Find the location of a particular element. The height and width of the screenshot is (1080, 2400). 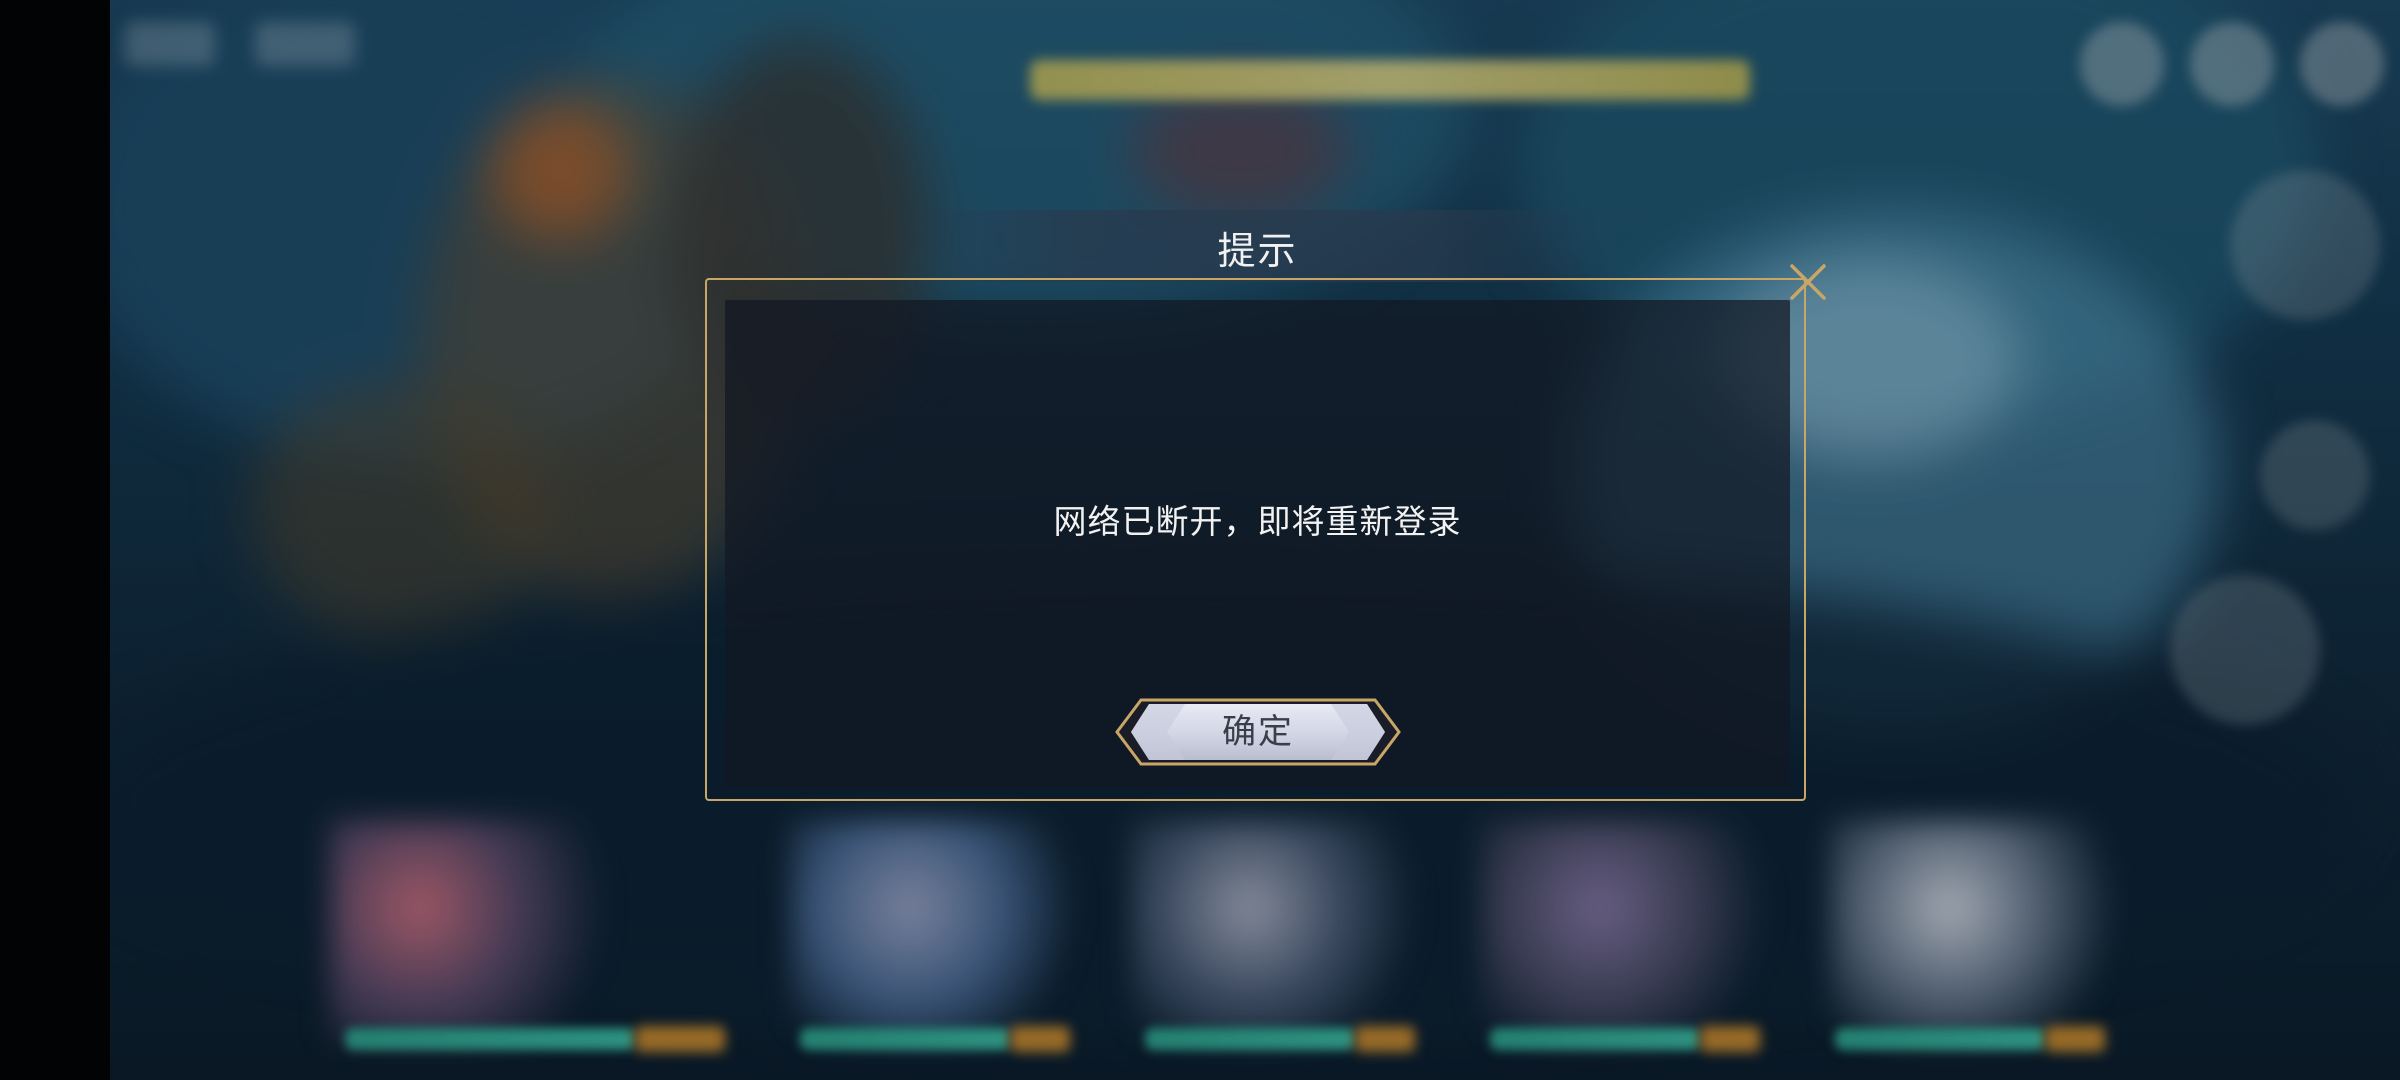

confirm-button-label: 确定 is located at coordinates (1258, 732).